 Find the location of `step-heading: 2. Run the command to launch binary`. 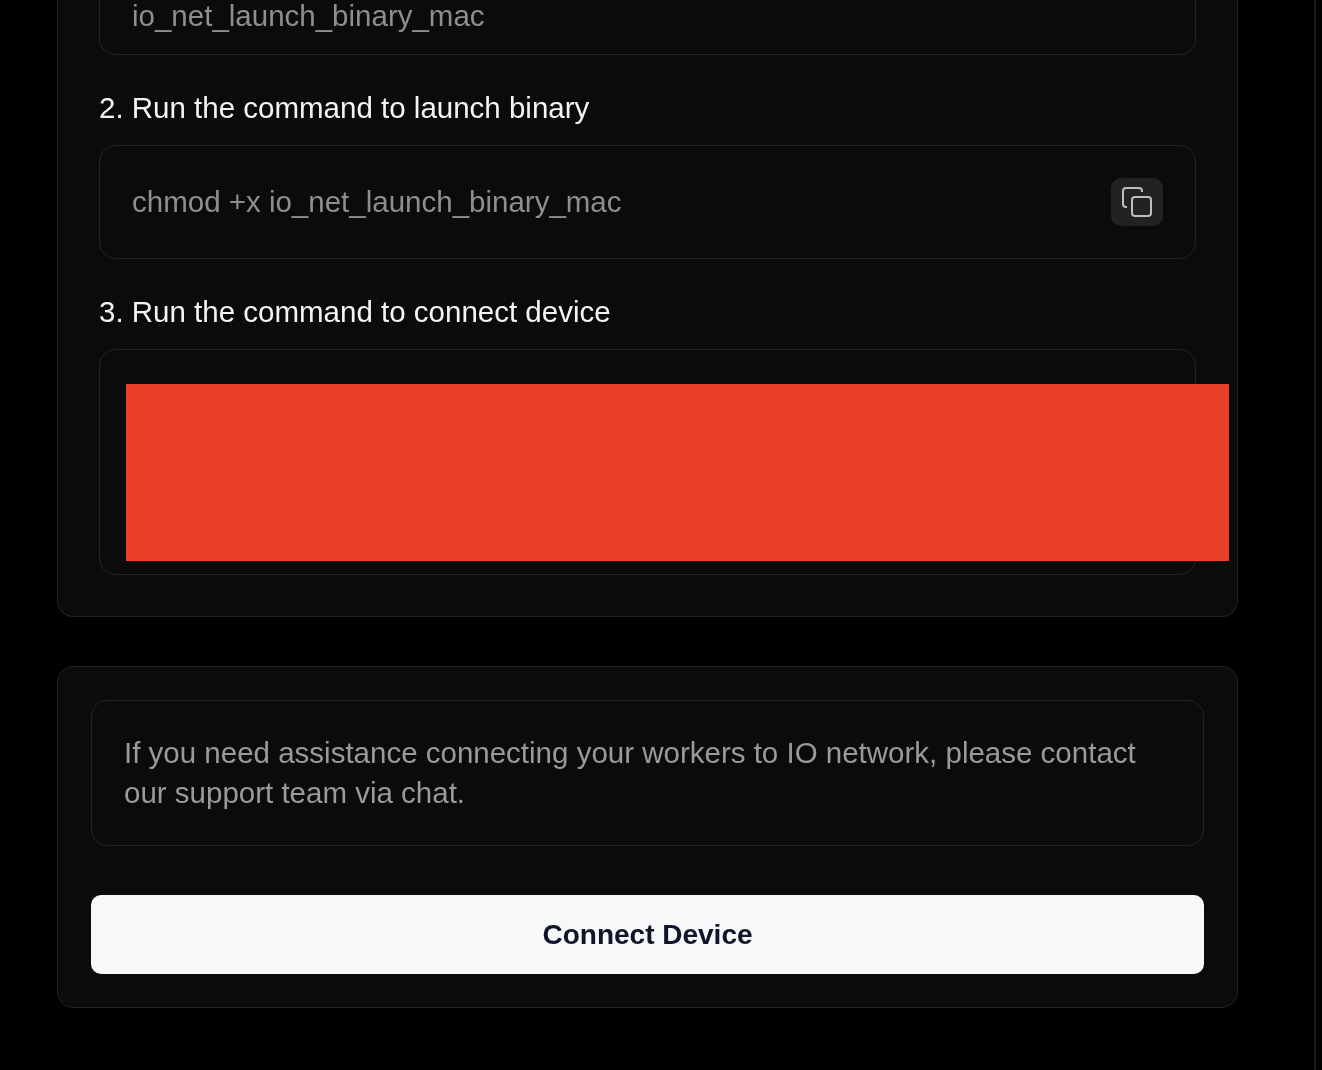

step-heading: 2. Run the command to launch binary is located at coordinates (345, 108).